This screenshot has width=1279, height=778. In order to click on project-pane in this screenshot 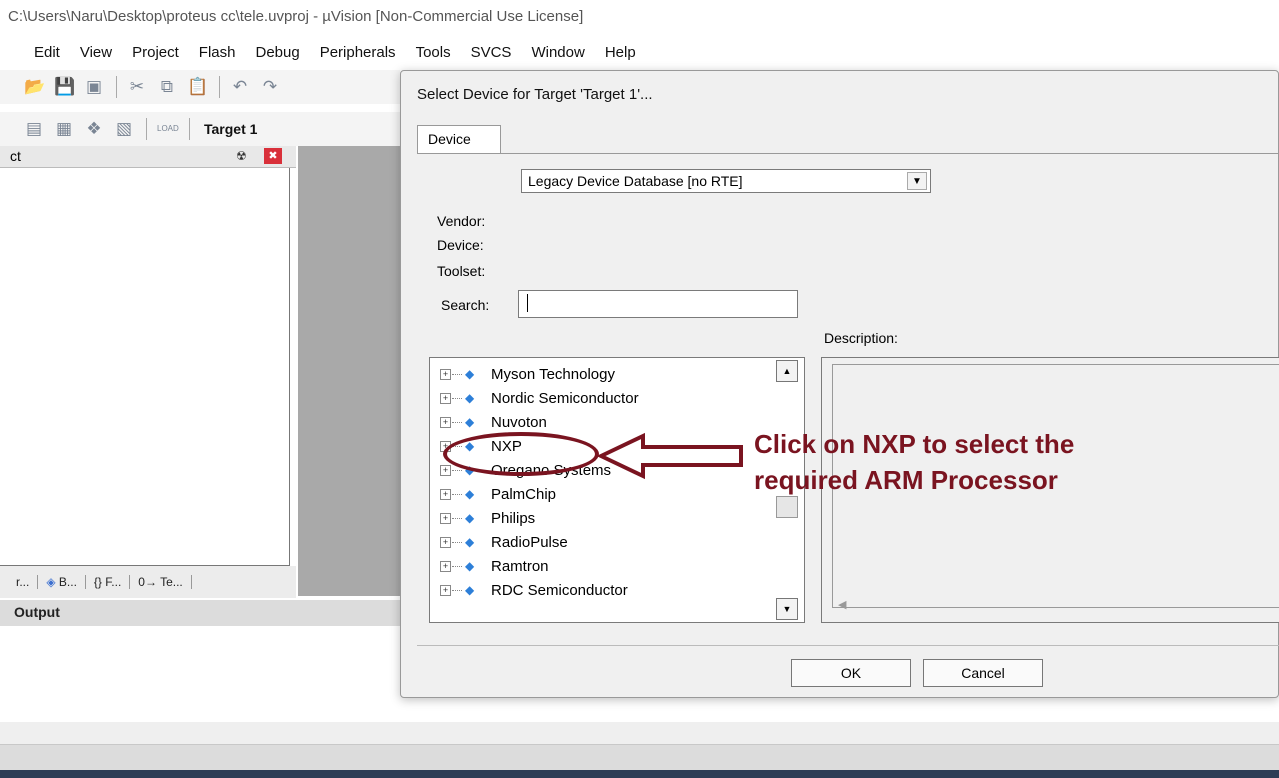, I will do `click(145, 367)`.